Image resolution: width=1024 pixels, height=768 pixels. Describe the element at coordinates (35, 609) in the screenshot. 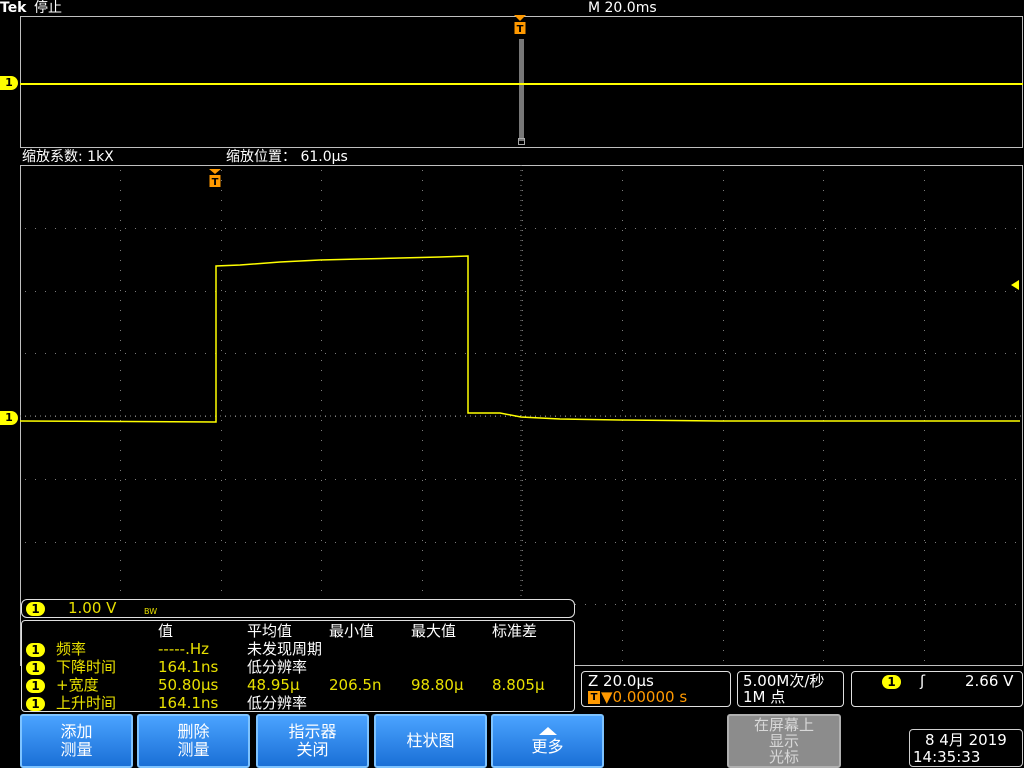

I see `channel-badge: 1` at that location.